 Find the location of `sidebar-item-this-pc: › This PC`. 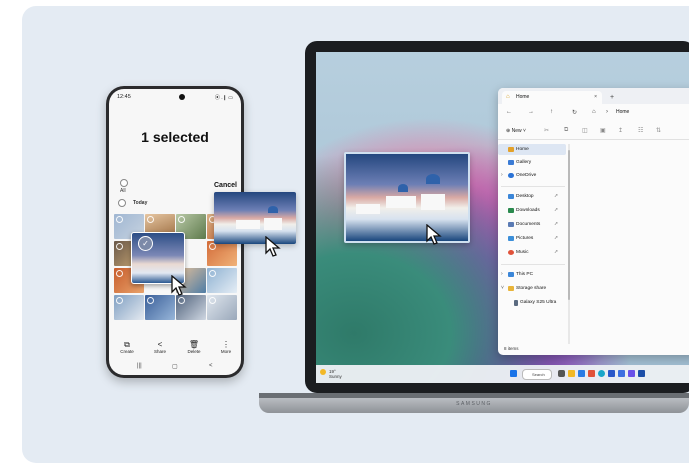

sidebar-item-this-pc: › This PC is located at coordinates (532, 274).